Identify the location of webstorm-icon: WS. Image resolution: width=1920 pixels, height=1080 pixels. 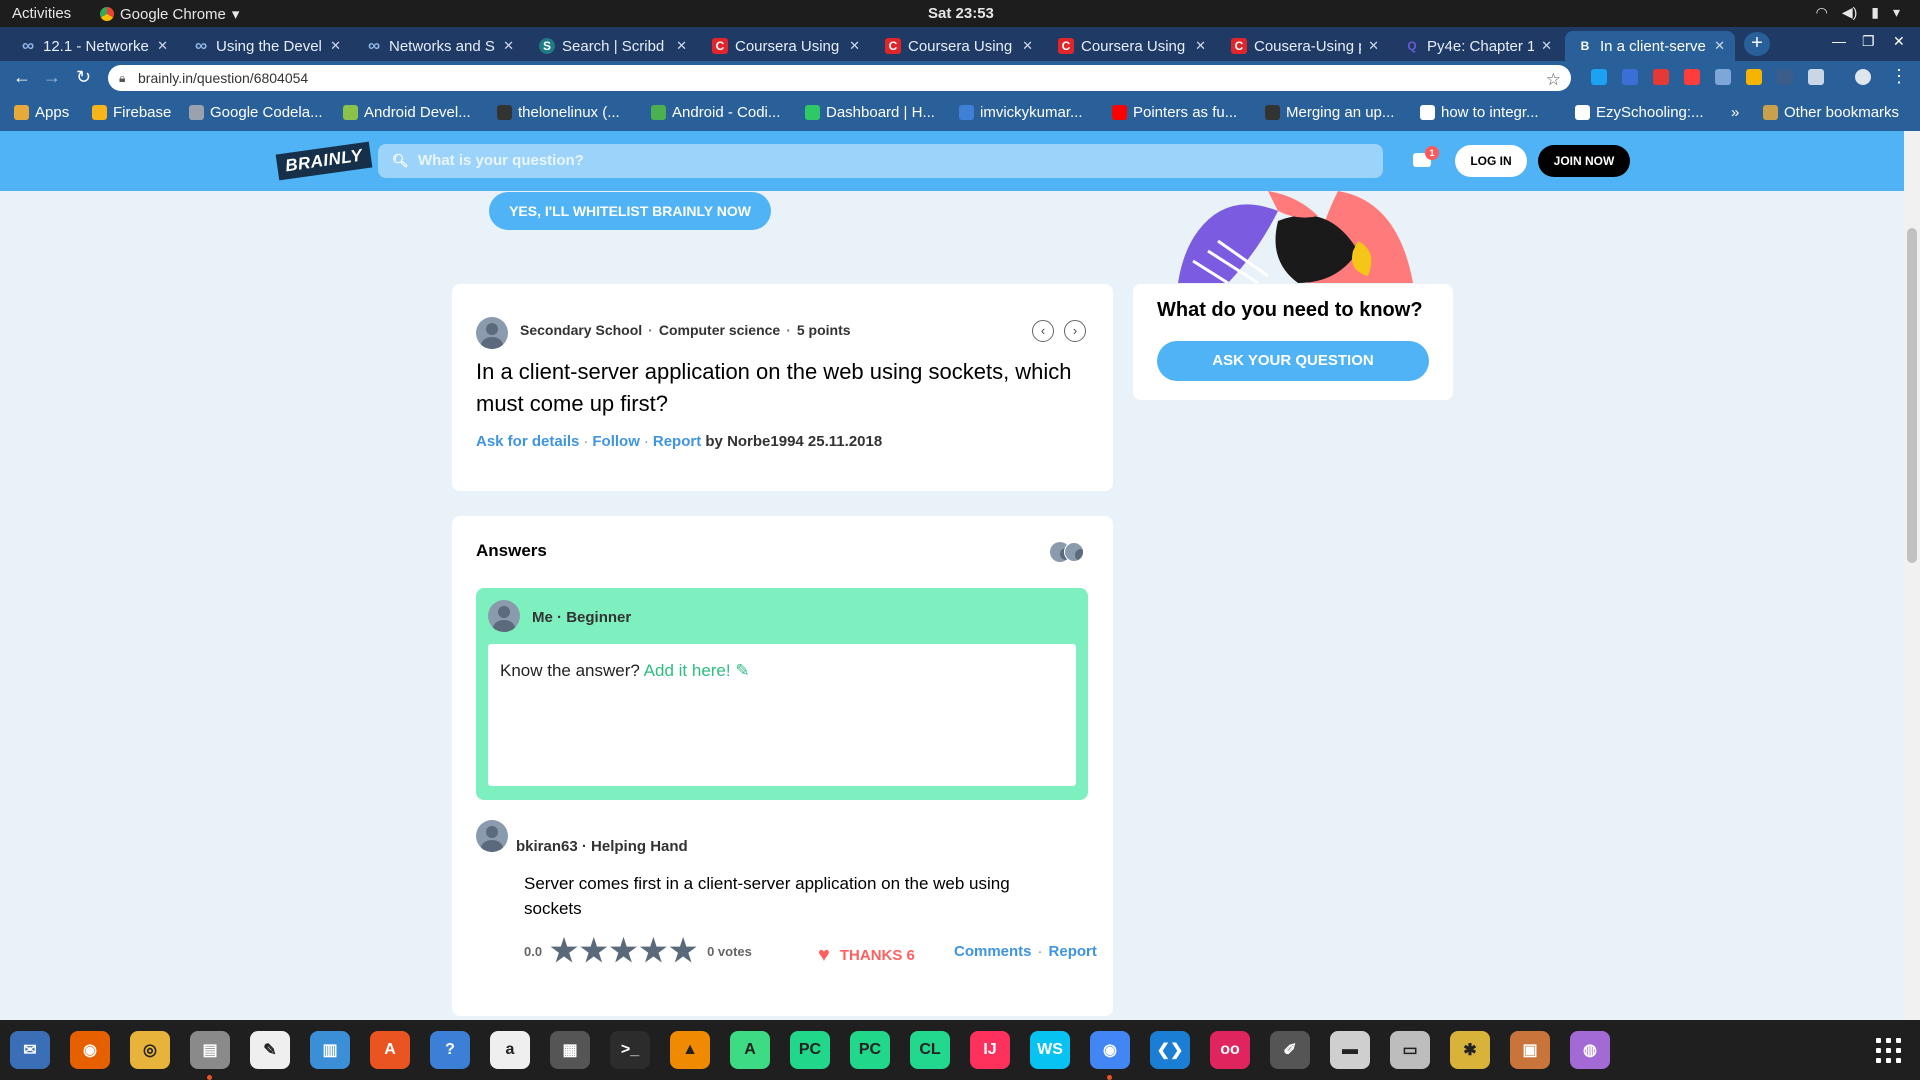
(1050, 1050).